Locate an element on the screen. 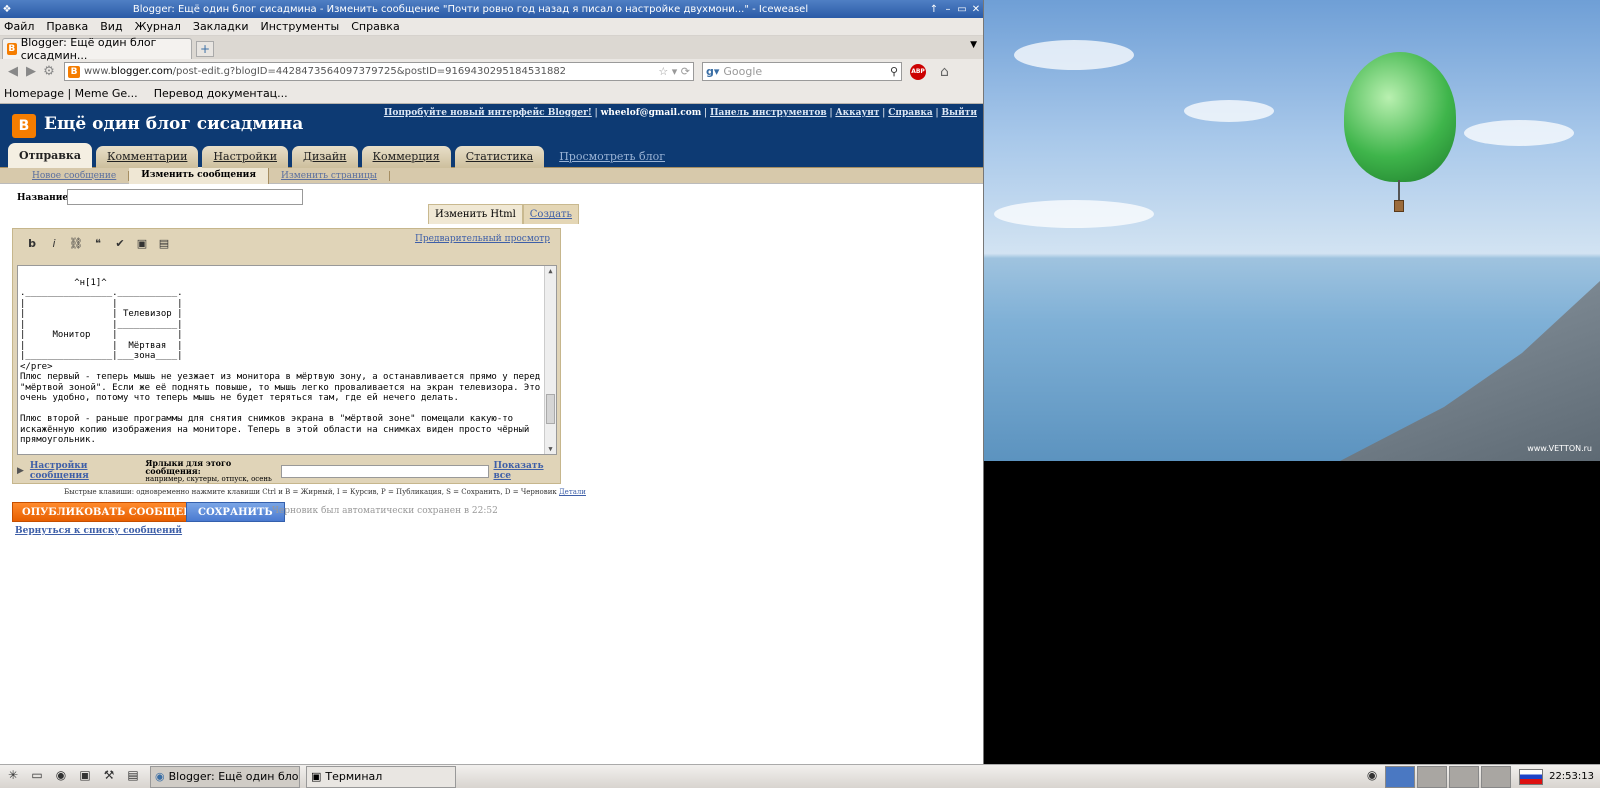  menu-edit: Правка is located at coordinates (67, 26).